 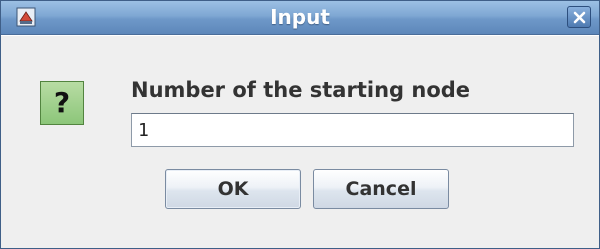 What do you see at coordinates (62, 103) in the screenshot?
I see `question-icon: ?` at bounding box center [62, 103].